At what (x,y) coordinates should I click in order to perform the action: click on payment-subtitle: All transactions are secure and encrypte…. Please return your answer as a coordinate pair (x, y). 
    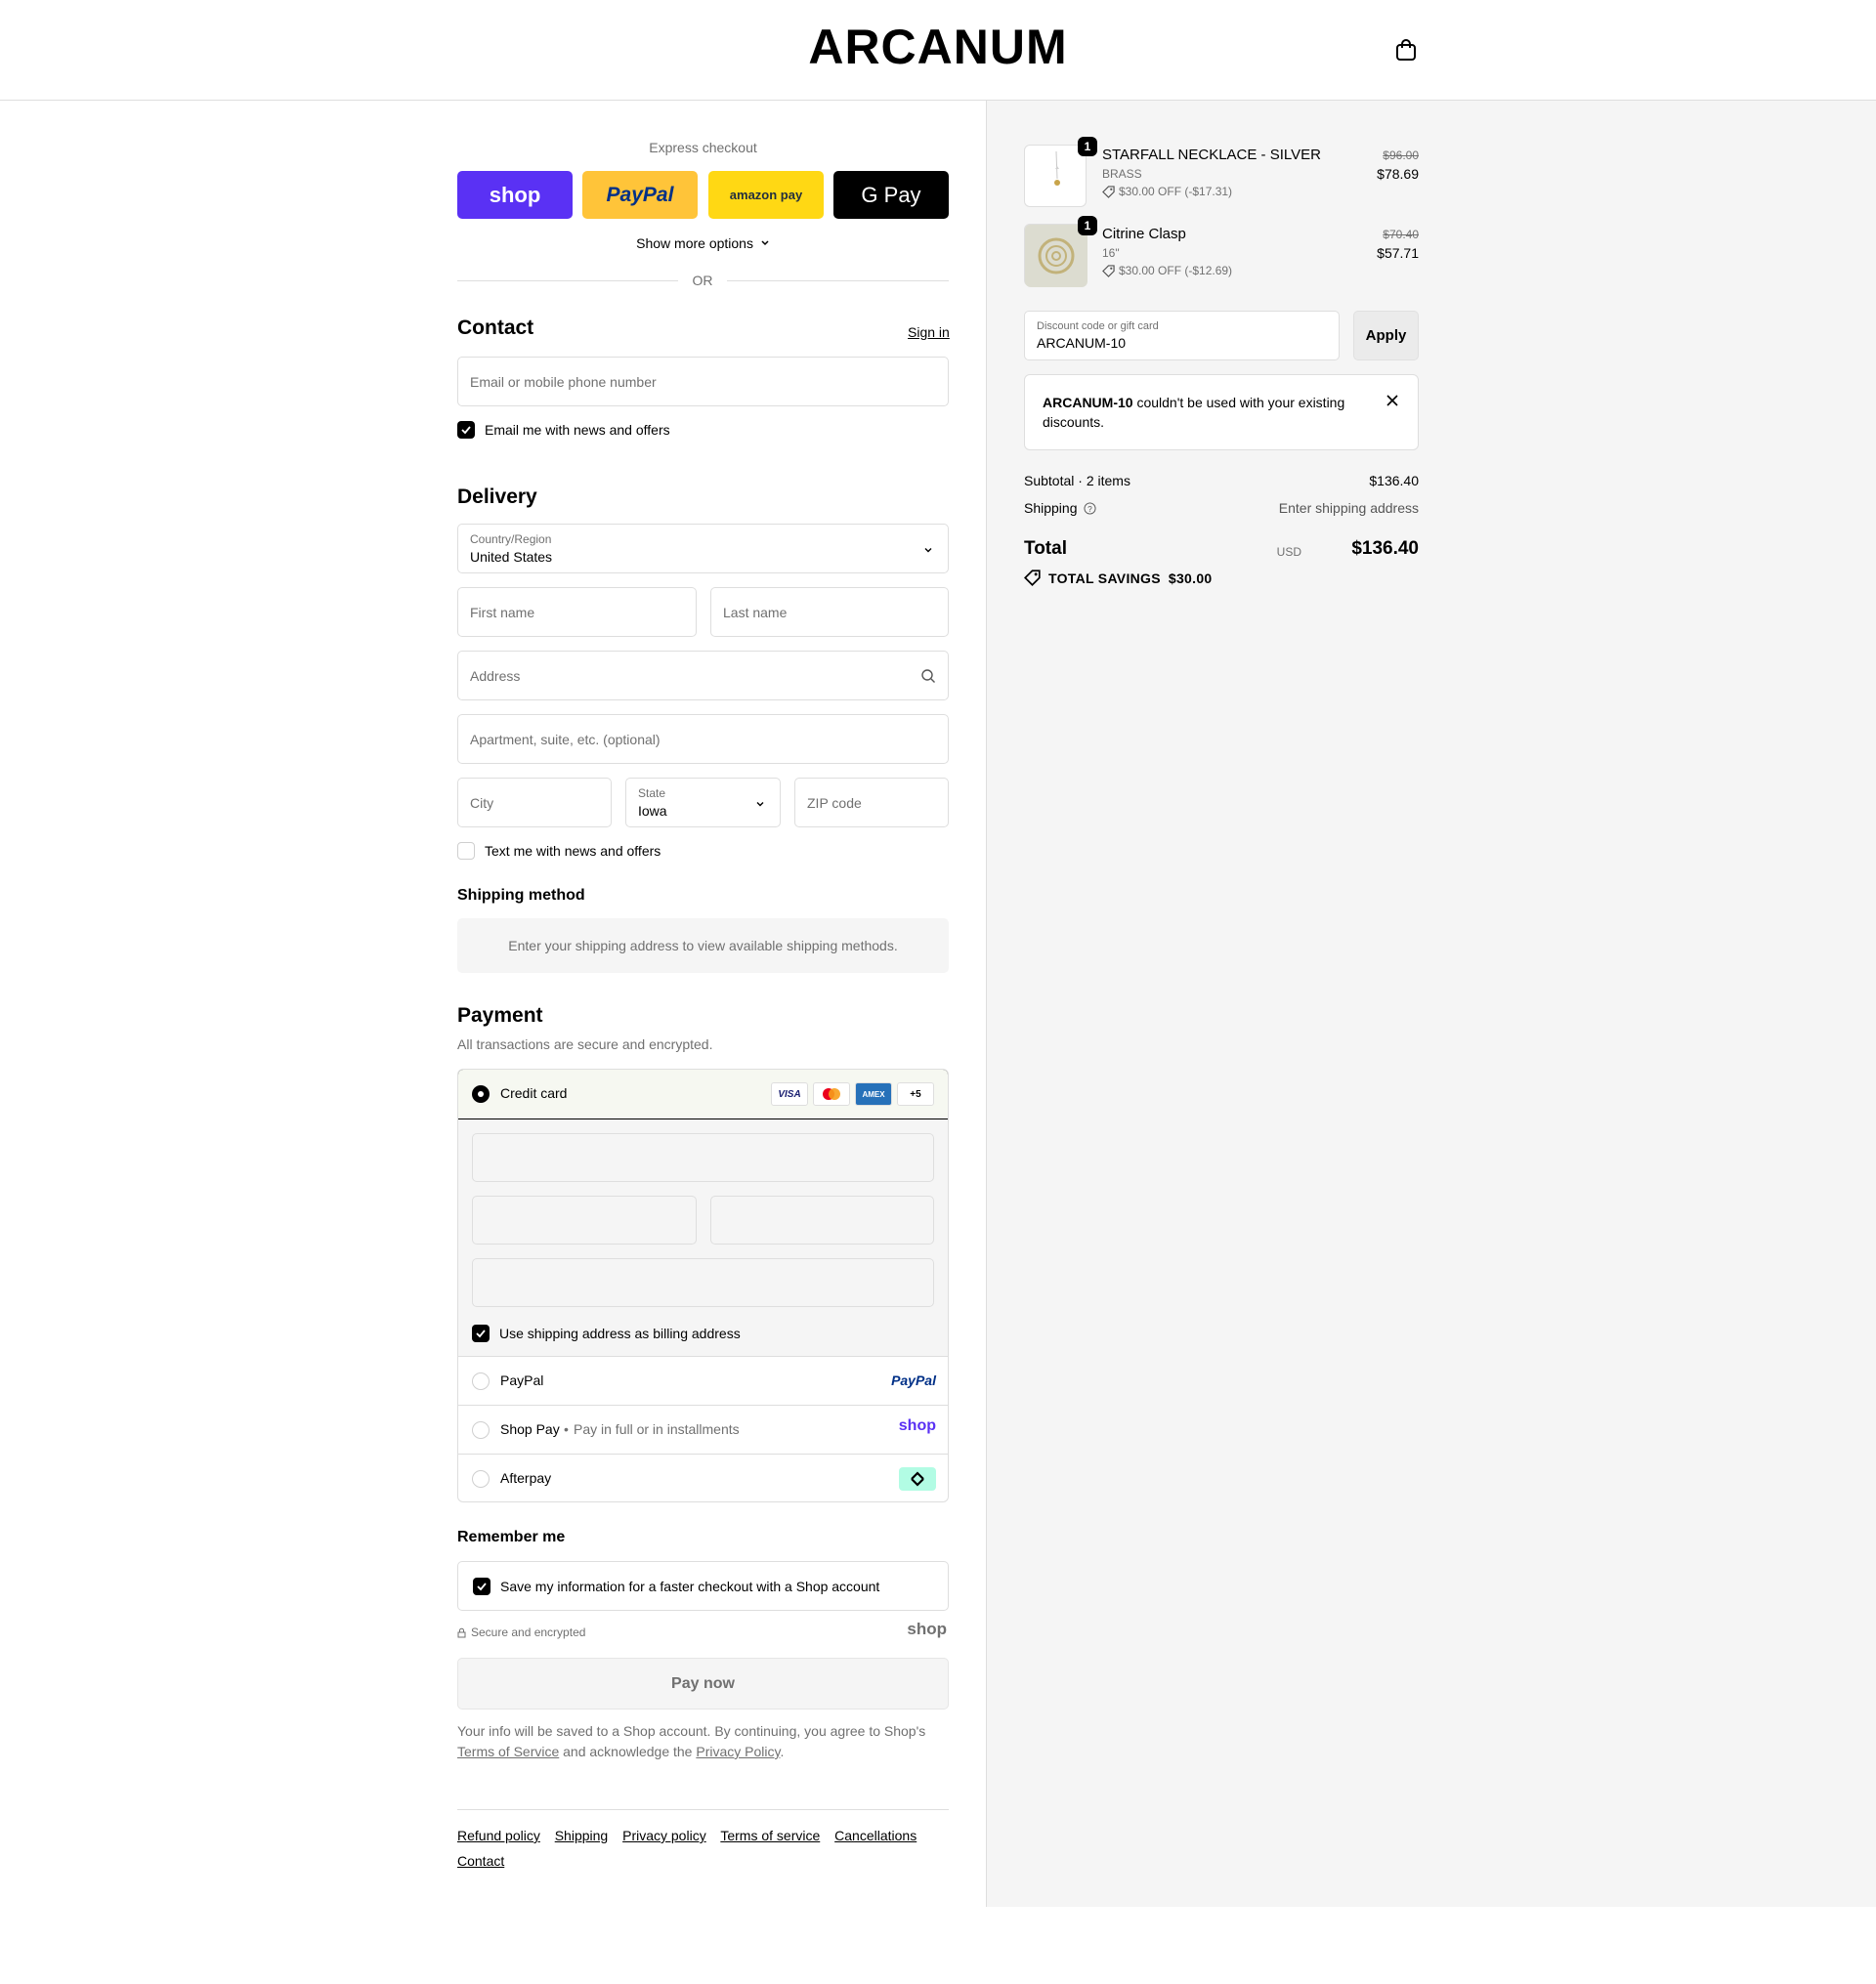
    Looking at the image, I should click on (585, 1044).